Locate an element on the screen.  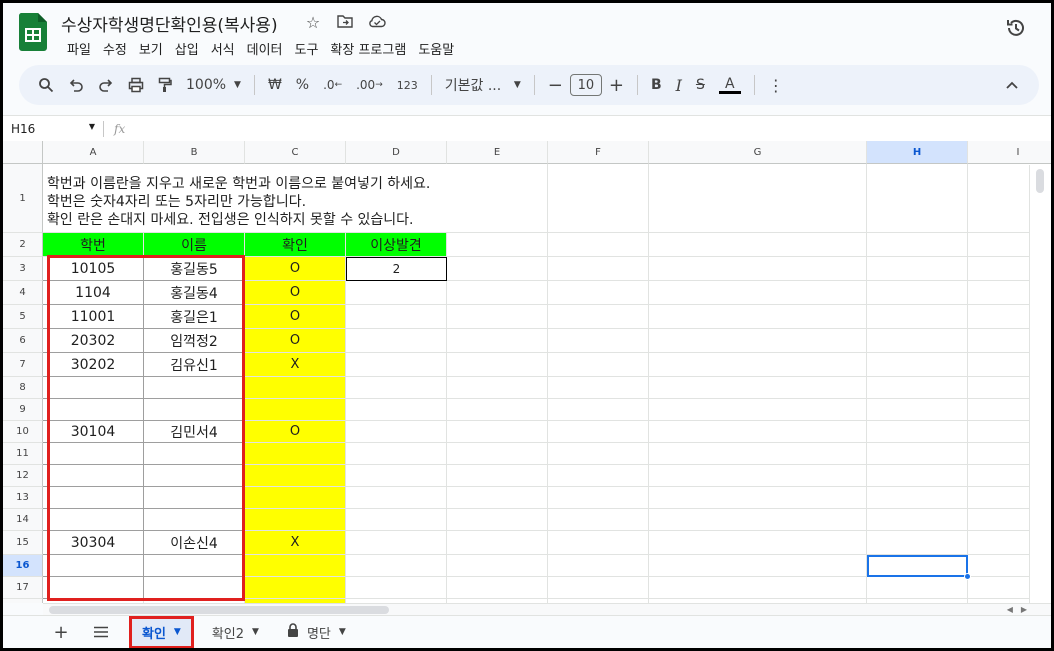
cell-b5: 홍길은1 is located at coordinates (194, 317).